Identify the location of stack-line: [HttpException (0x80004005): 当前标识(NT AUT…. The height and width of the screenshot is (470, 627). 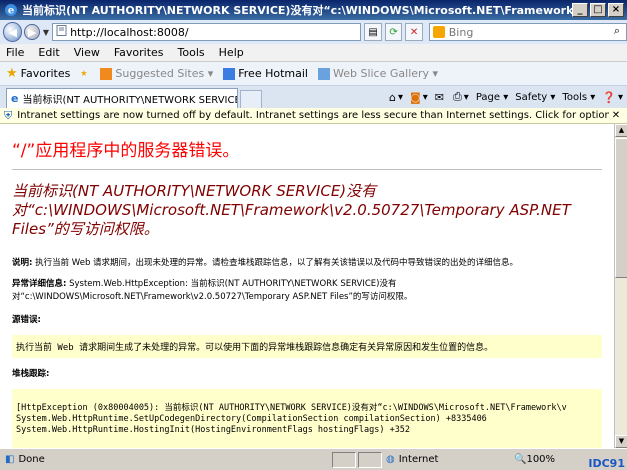
(291, 408).